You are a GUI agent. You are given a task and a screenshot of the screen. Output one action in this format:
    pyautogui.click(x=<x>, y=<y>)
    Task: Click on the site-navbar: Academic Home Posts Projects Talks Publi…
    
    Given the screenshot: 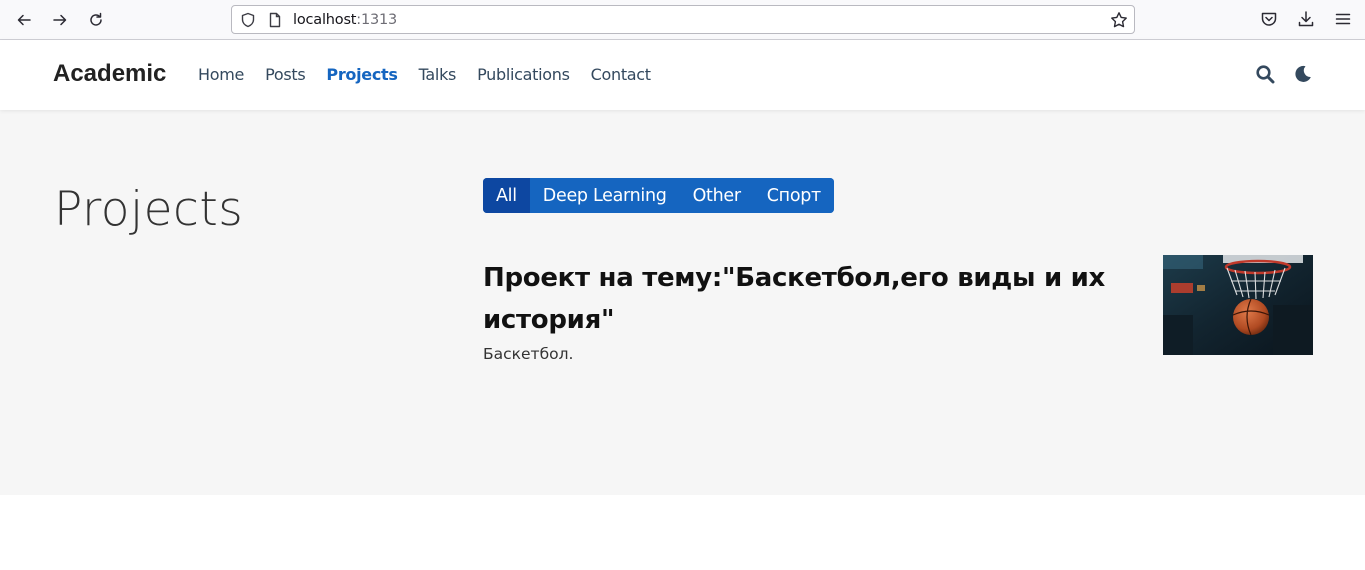 What is the action you would take?
    pyautogui.click(x=682, y=75)
    